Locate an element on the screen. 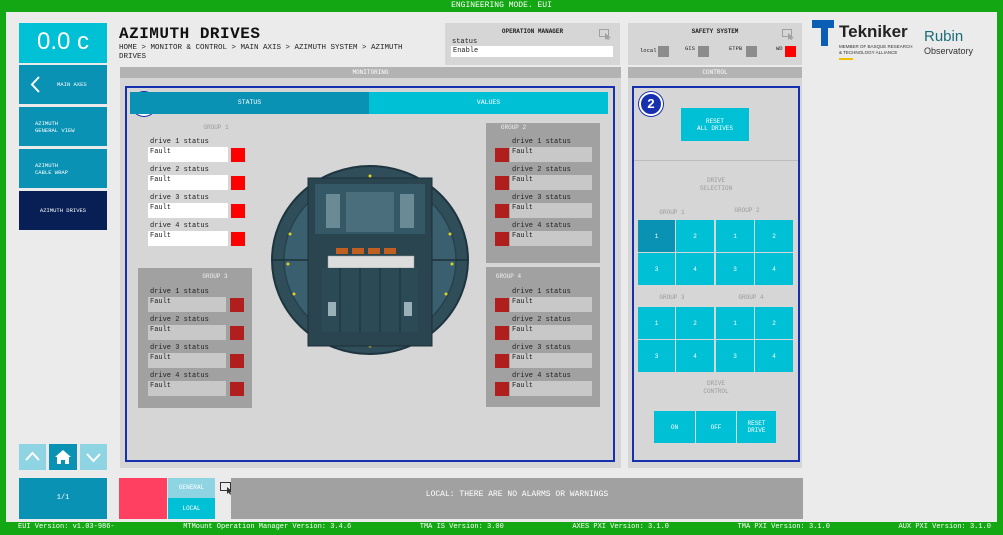 The width and height of the screenshot is (1003, 535). g3-drive1-value: Fault is located at coordinates (187, 304).